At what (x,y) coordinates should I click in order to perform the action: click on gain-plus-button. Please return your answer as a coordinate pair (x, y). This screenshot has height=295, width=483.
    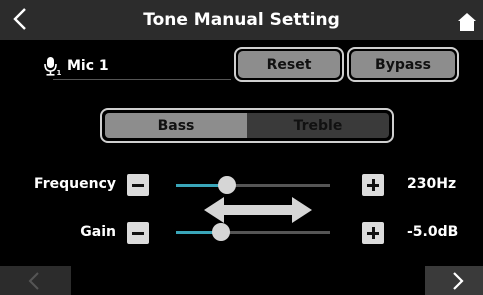
    Looking at the image, I should click on (373, 233).